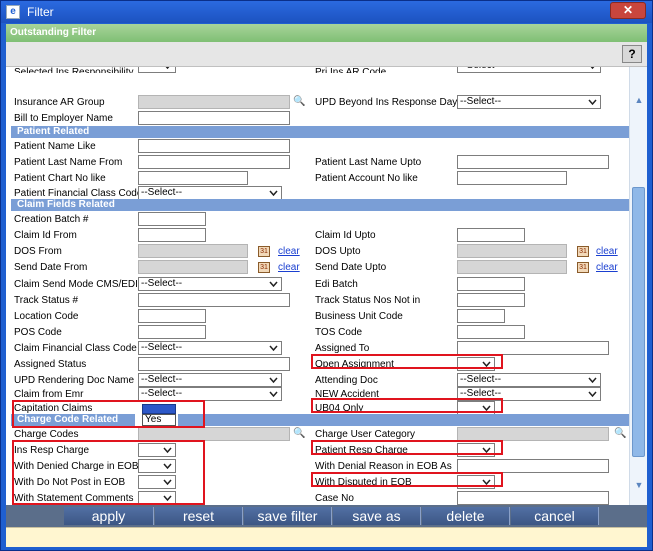  What do you see at coordinates (628, 10) in the screenshot?
I see `close-button: ✕` at bounding box center [628, 10].